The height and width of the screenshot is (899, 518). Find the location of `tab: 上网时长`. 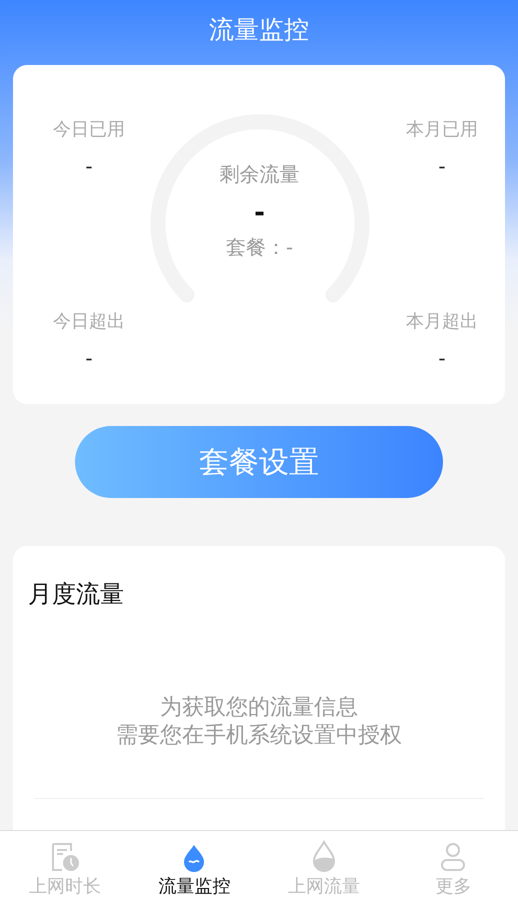

tab: 上网时长 is located at coordinates (65, 865).